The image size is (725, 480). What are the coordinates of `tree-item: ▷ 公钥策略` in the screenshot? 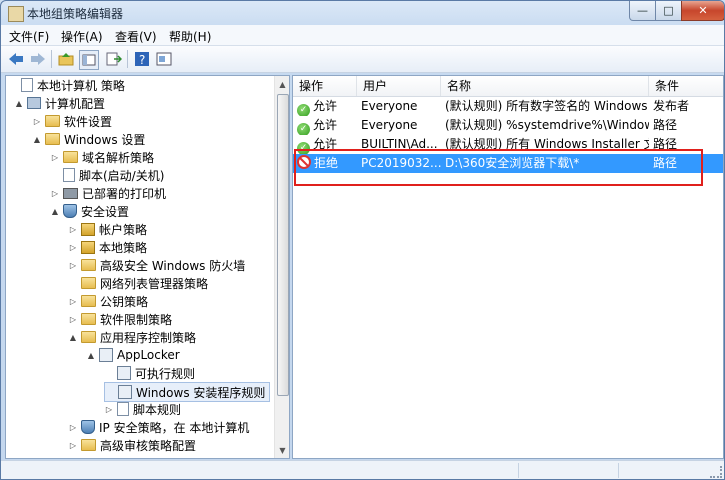 It's located at (108, 301).